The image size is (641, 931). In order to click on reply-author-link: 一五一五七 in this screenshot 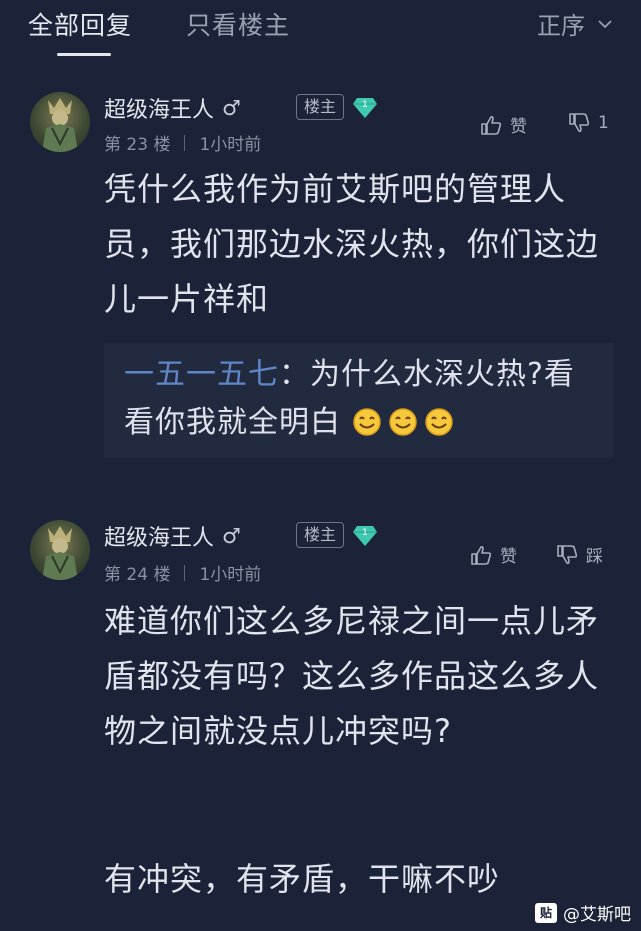, I will do `click(201, 374)`.